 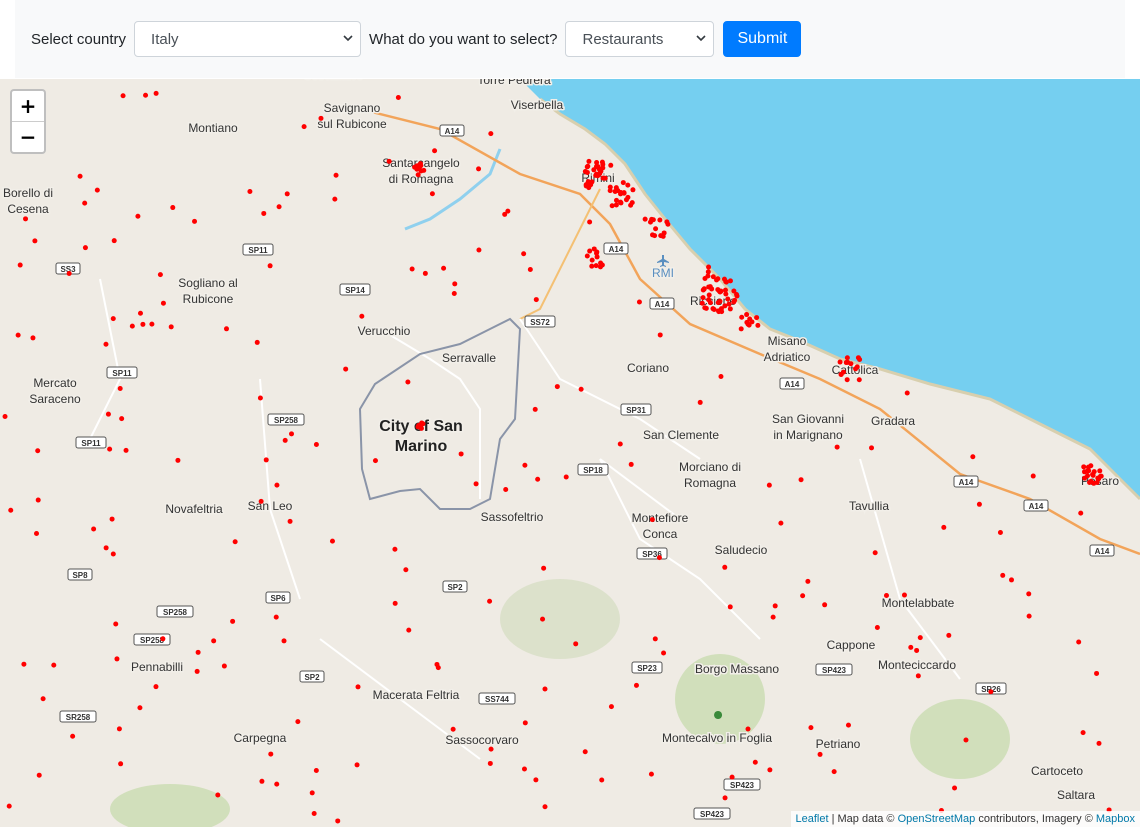 What do you see at coordinates (28, 136) in the screenshot?
I see `zoom-out-button: −` at bounding box center [28, 136].